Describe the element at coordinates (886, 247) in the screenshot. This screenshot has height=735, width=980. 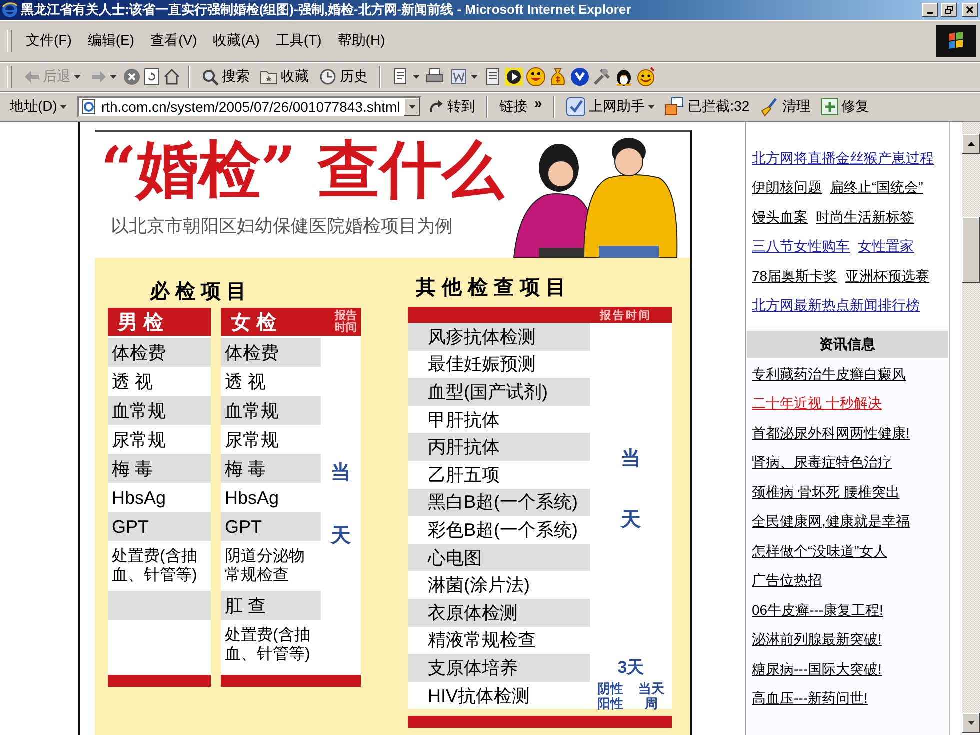
I see `news-link: 女性置家` at that location.